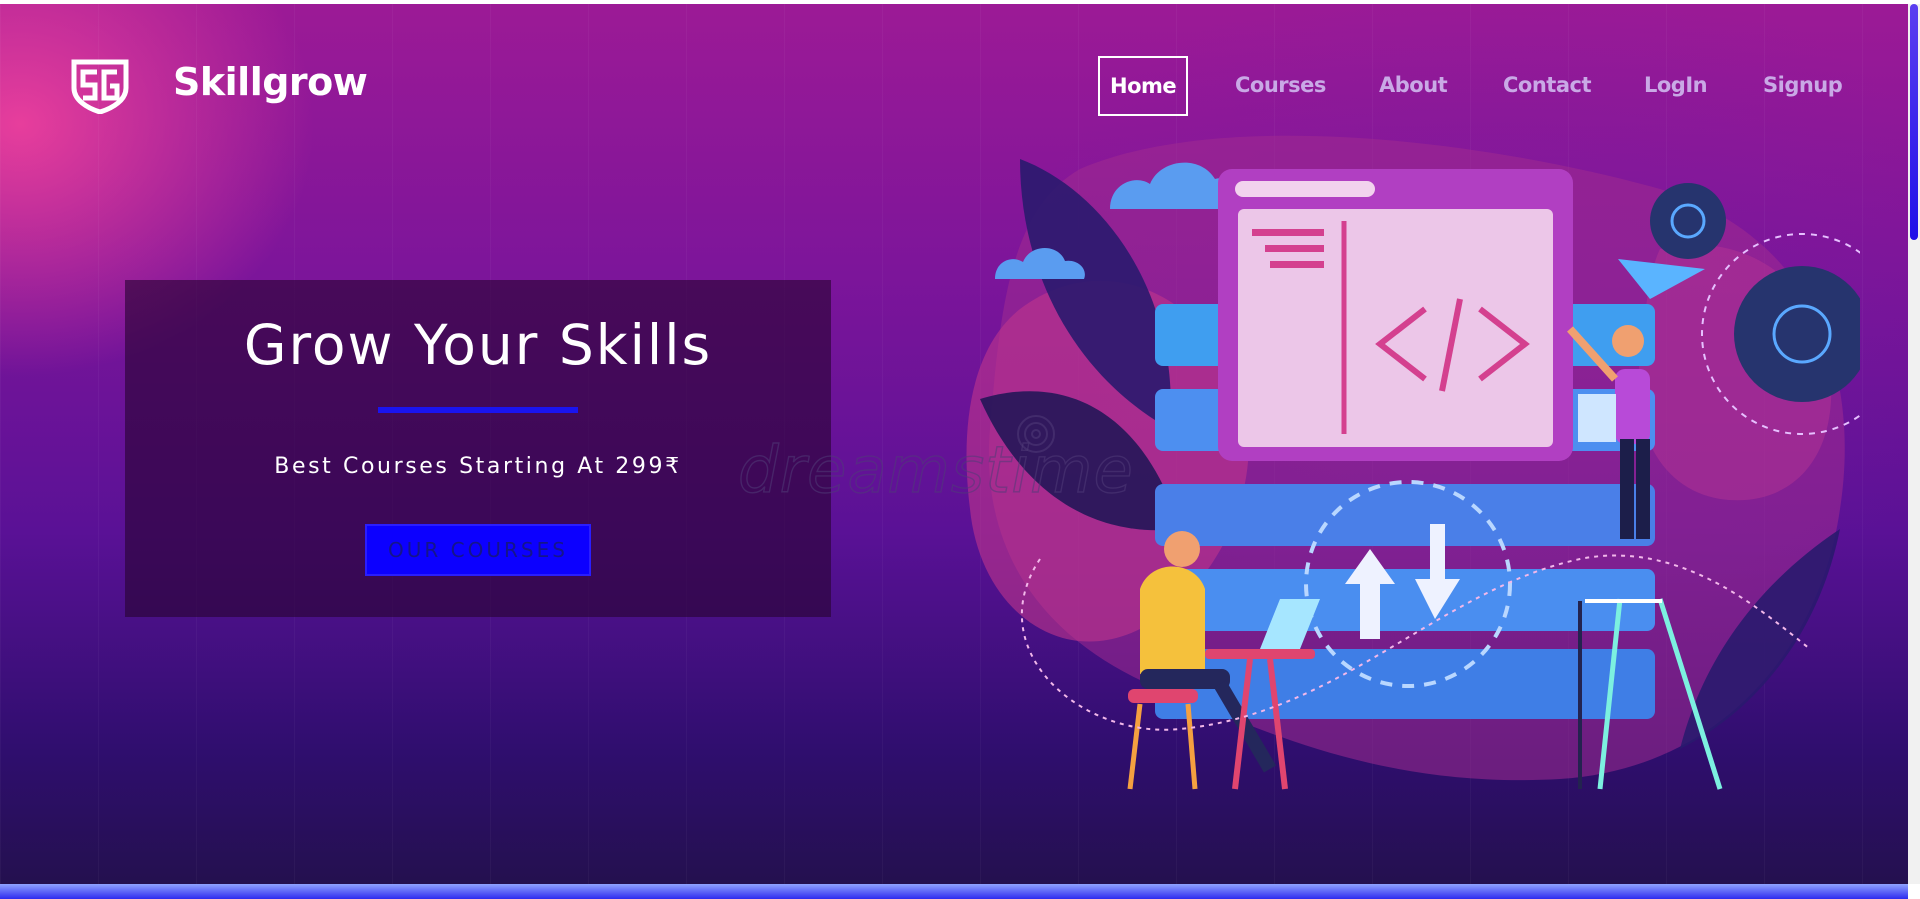  I want to click on dreamstime-spiral-icon, so click(1036, 434).